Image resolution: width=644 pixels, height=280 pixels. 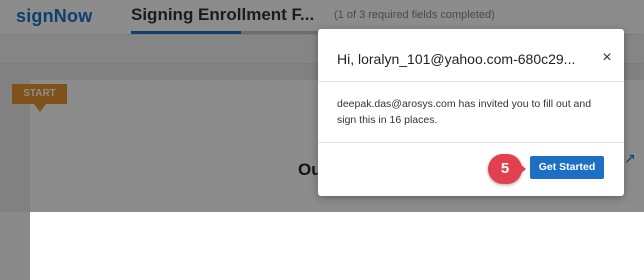 What do you see at coordinates (567, 167) in the screenshot?
I see `get-started-button: Get Started` at bounding box center [567, 167].